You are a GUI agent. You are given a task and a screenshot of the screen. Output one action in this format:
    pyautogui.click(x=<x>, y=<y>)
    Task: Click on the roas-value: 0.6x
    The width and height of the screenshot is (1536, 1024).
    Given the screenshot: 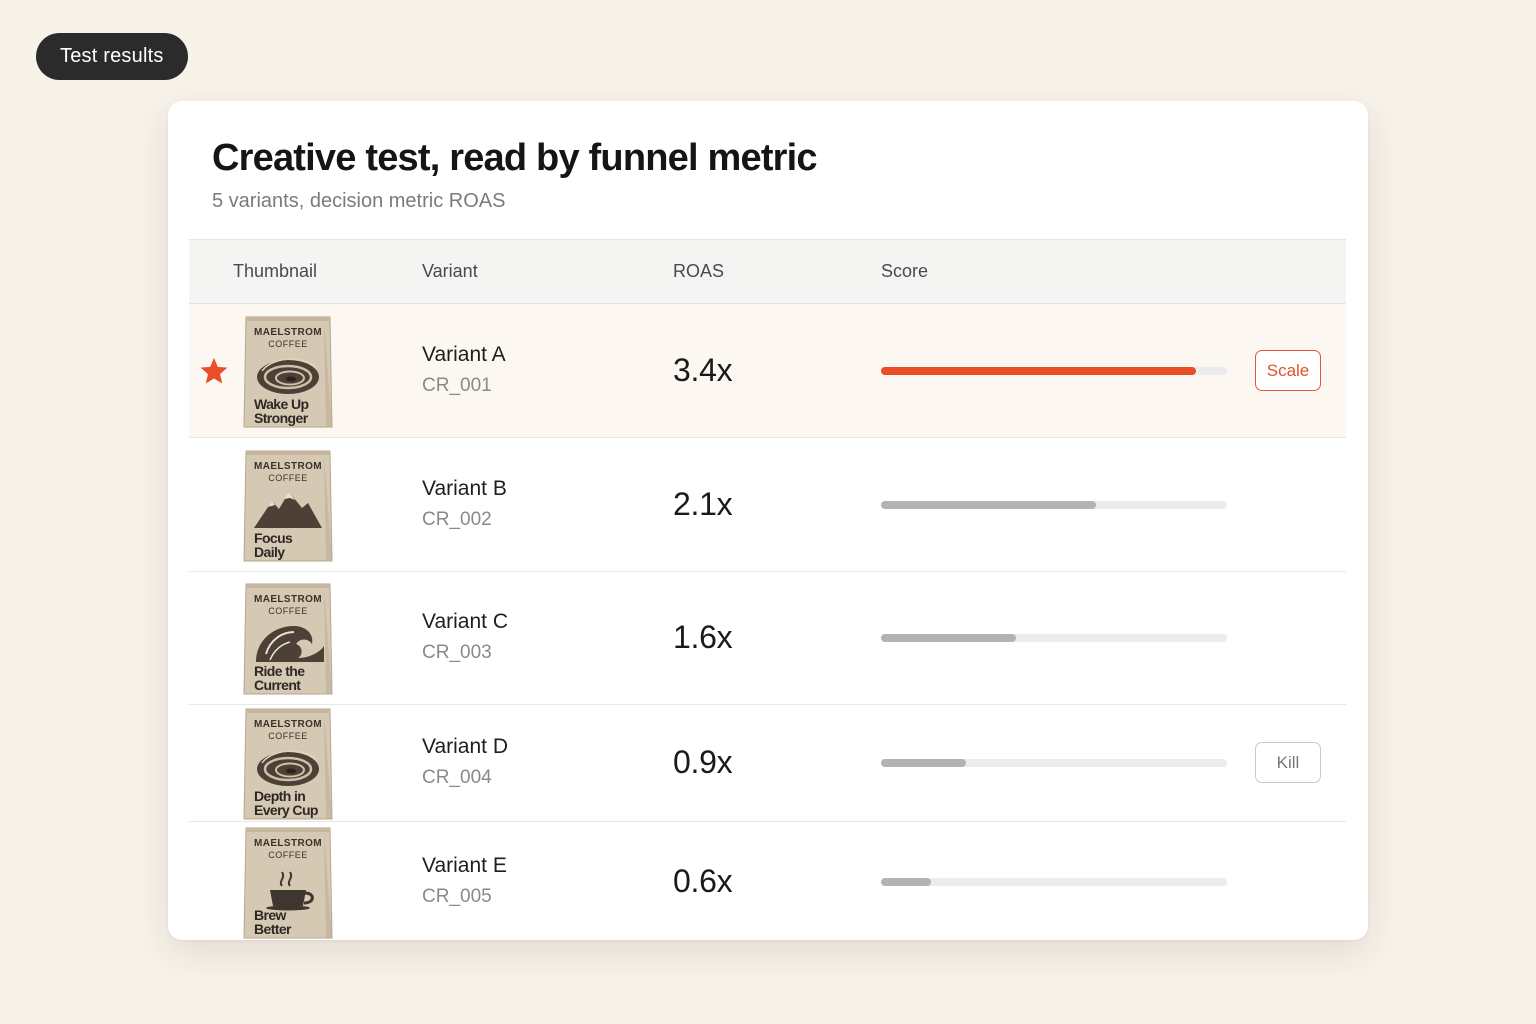 What is the action you would take?
    pyautogui.click(x=703, y=881)
    